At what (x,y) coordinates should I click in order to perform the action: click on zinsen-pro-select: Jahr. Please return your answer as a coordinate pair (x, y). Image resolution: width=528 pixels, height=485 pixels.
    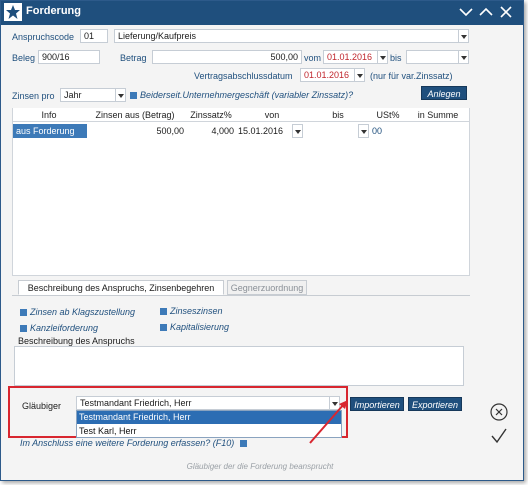
    Looking at the image, I should click on (88, 95).